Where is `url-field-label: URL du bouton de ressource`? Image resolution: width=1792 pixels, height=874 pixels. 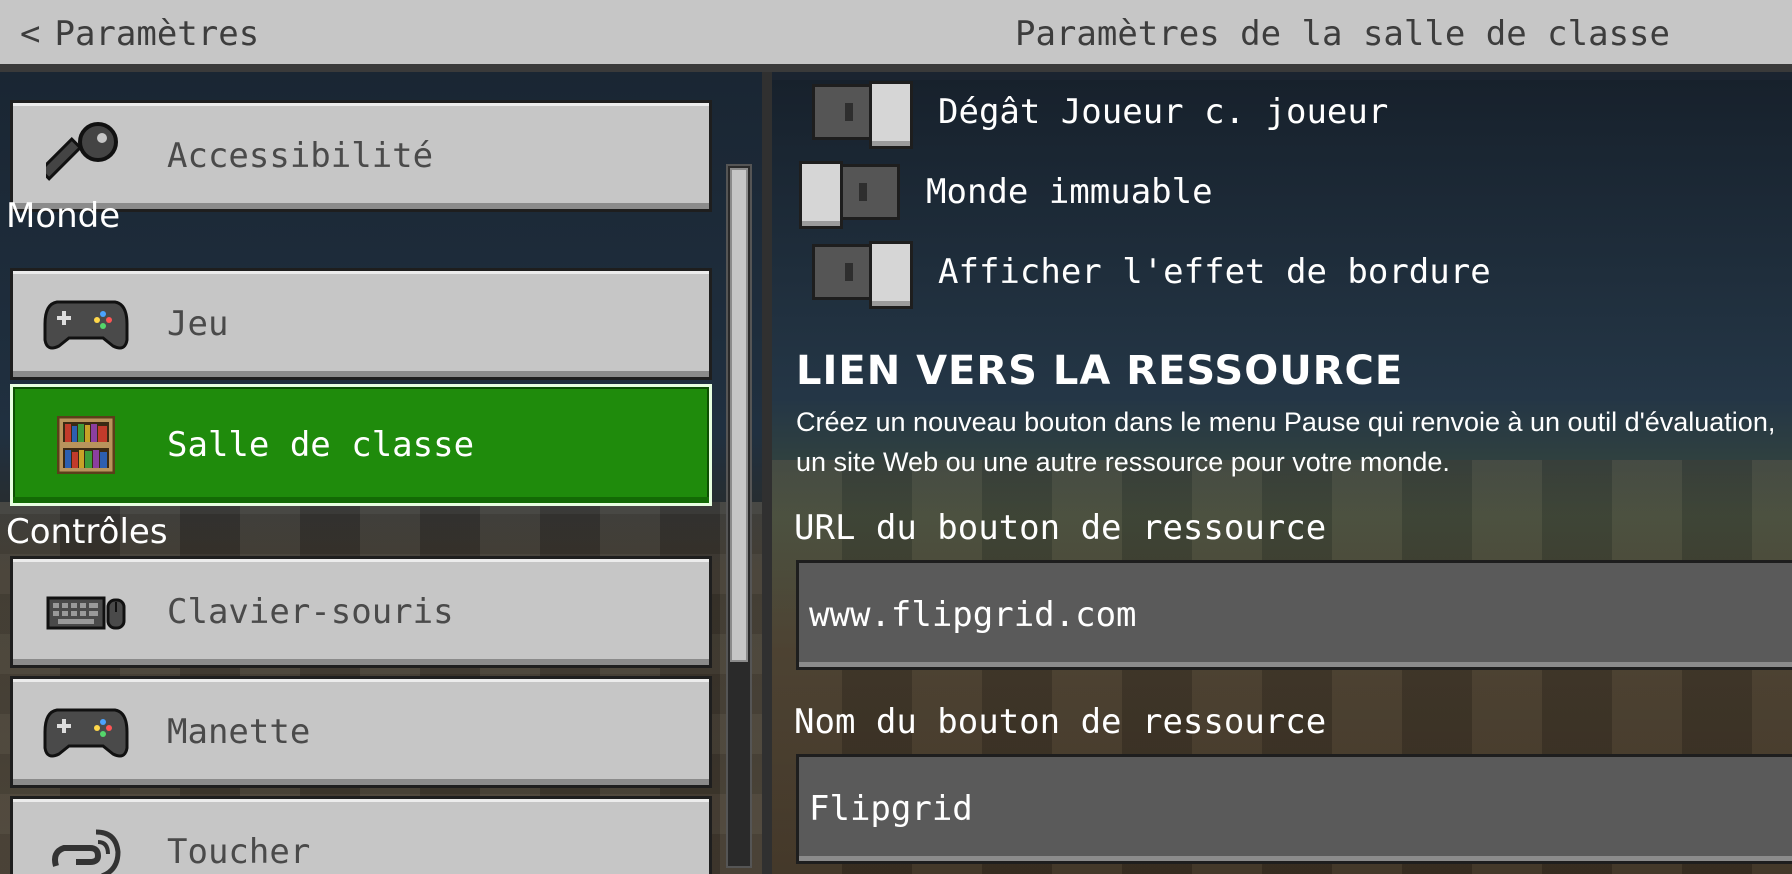 url-field-label: URL du bouton de ressource is located at coordinates (1060, 528).